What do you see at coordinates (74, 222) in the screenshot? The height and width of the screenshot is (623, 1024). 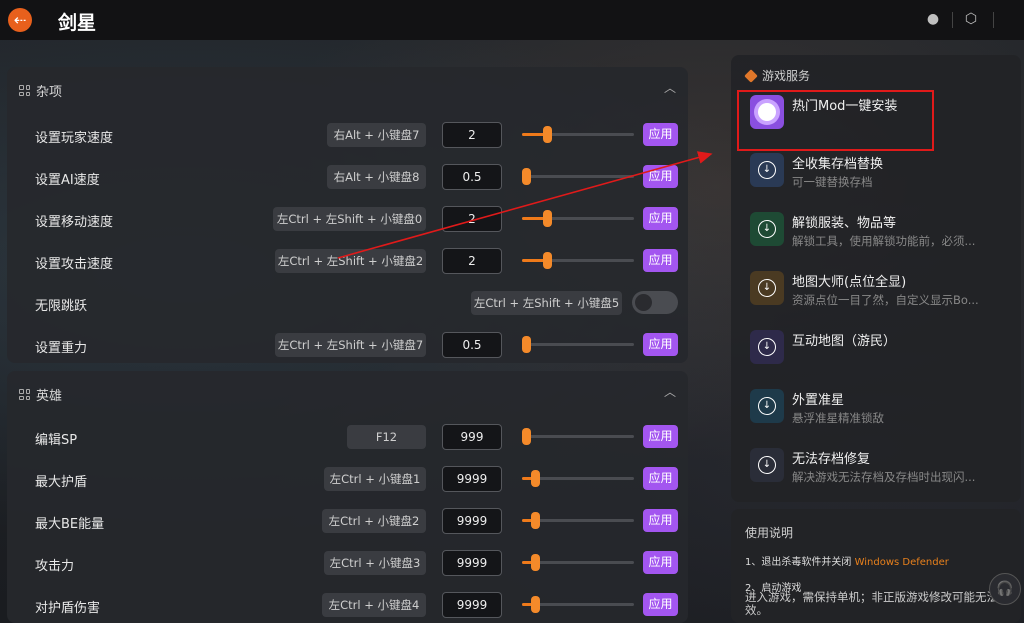 I see `setting-label: 设置移动速度` at bounding box center [74, 222].